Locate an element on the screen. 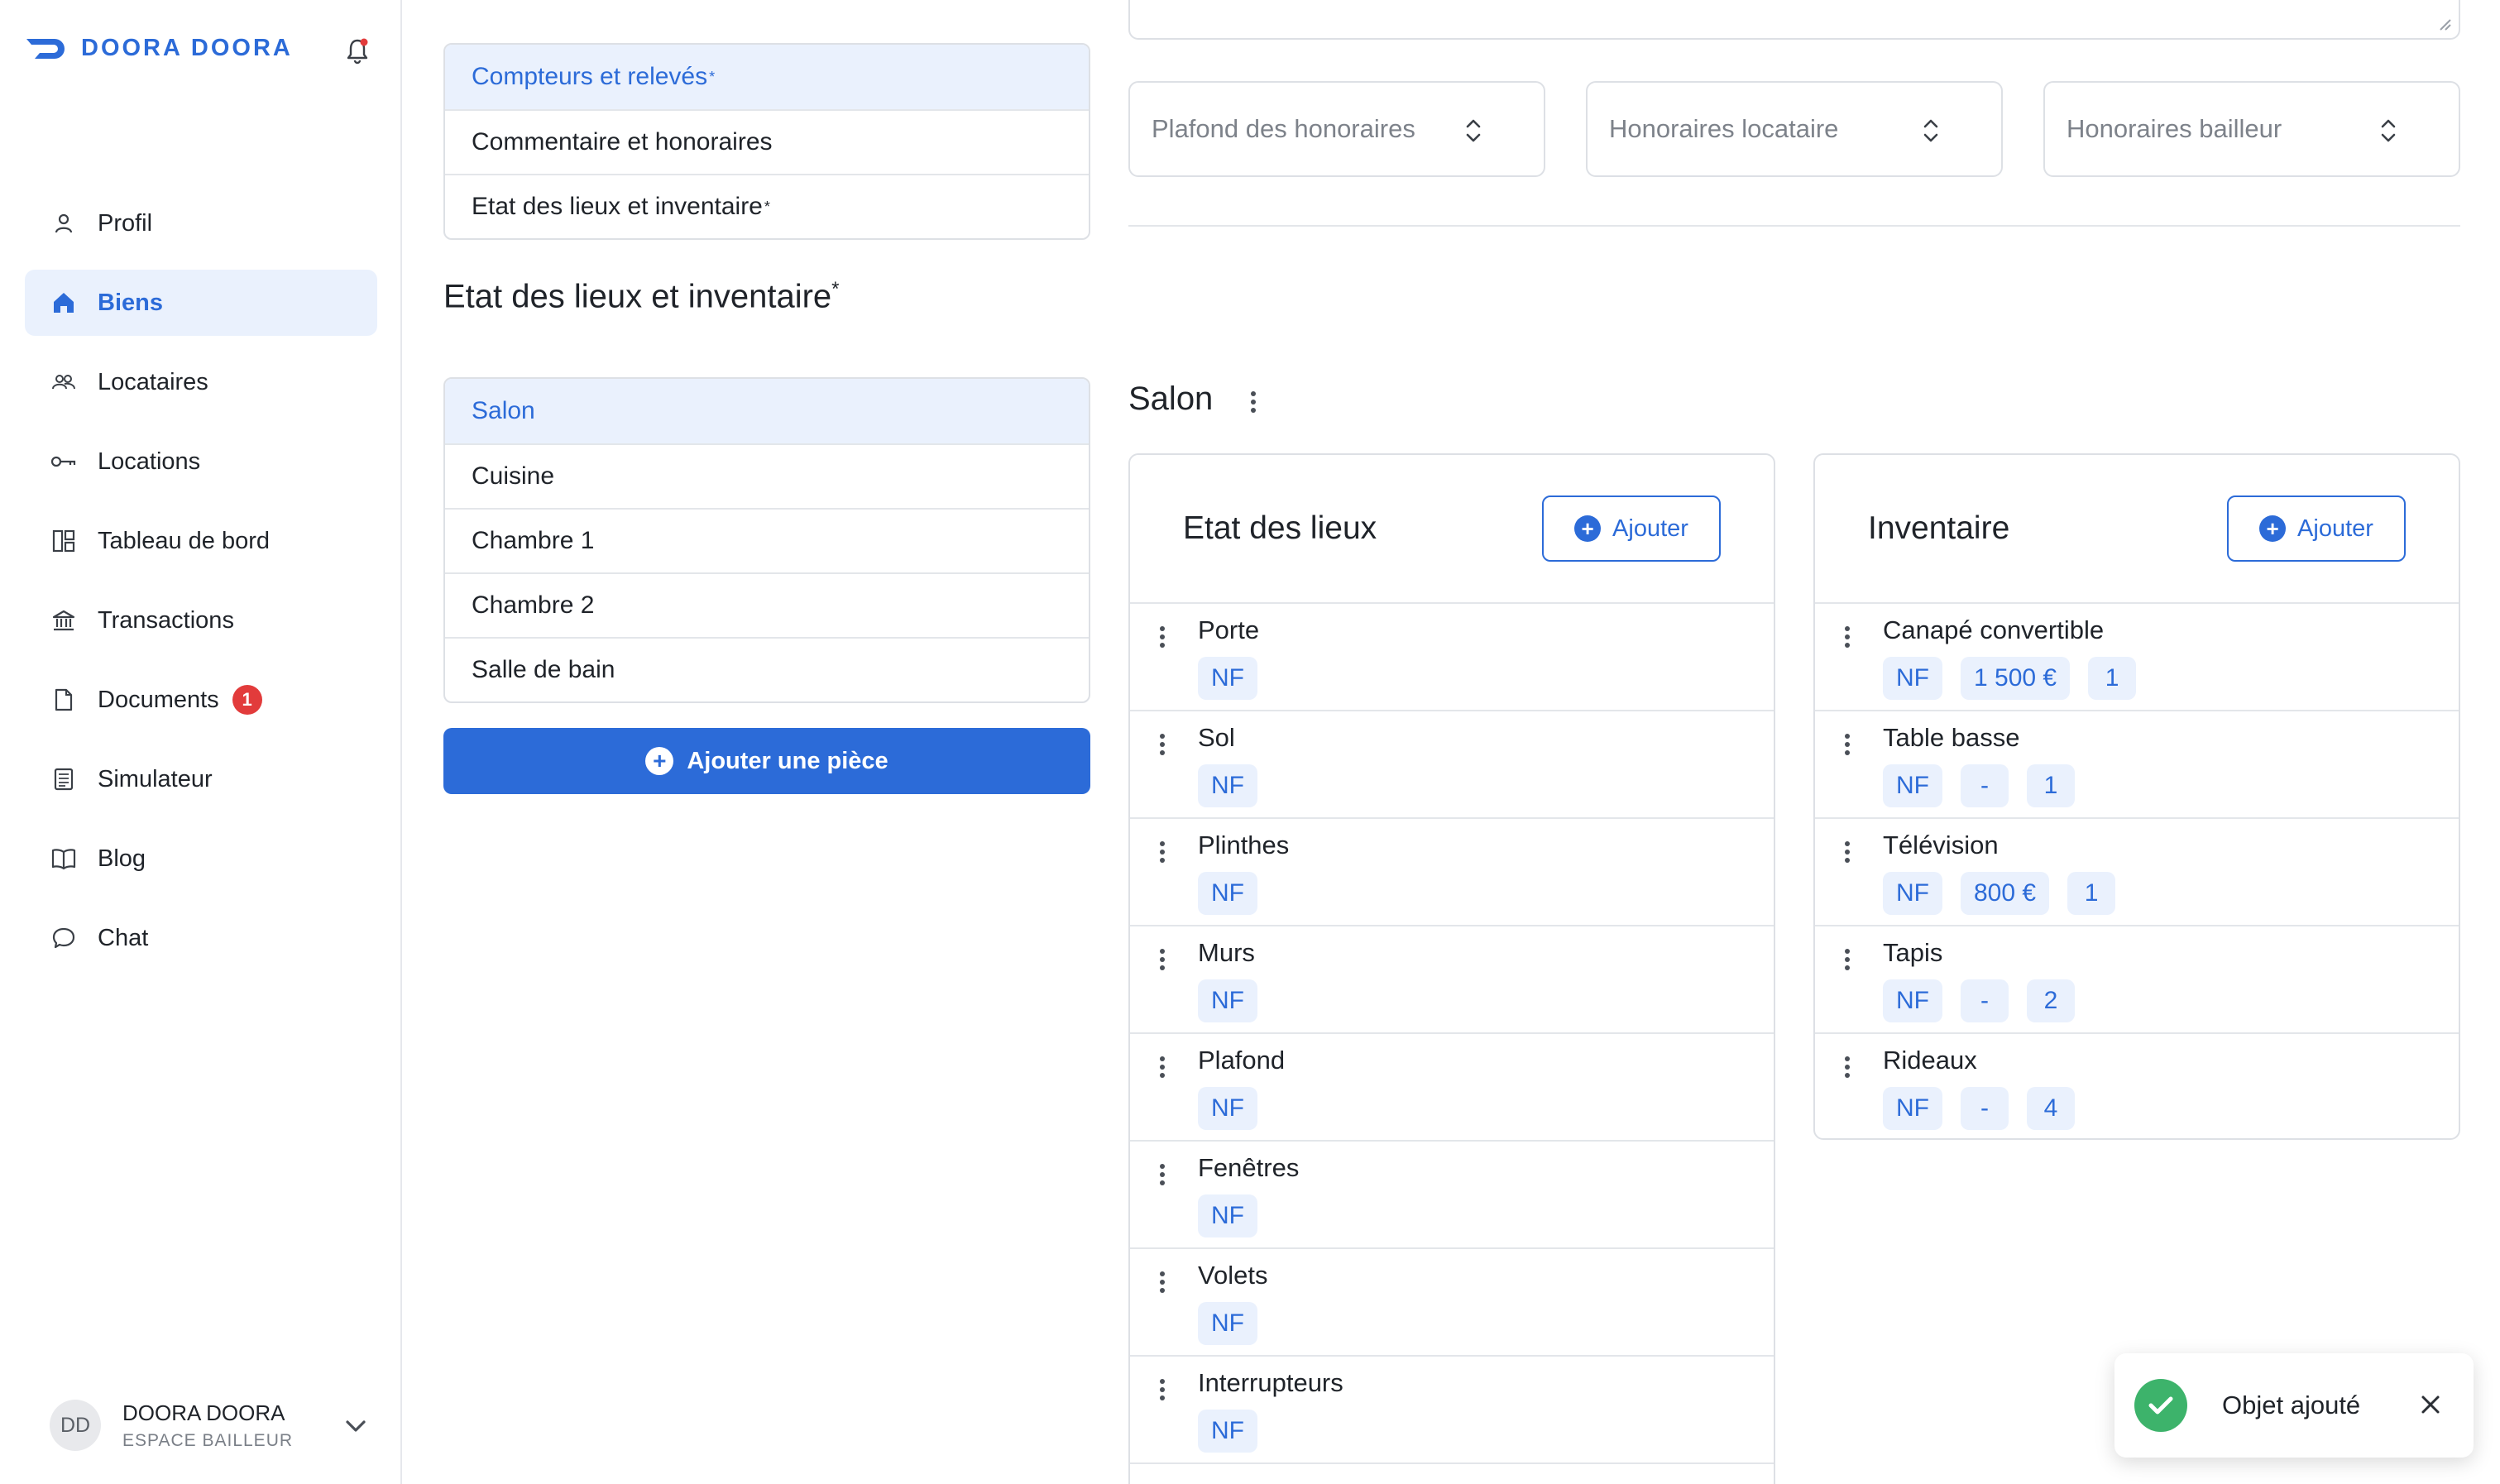  item-name: Tapis is located at coordinates (1913, 952).